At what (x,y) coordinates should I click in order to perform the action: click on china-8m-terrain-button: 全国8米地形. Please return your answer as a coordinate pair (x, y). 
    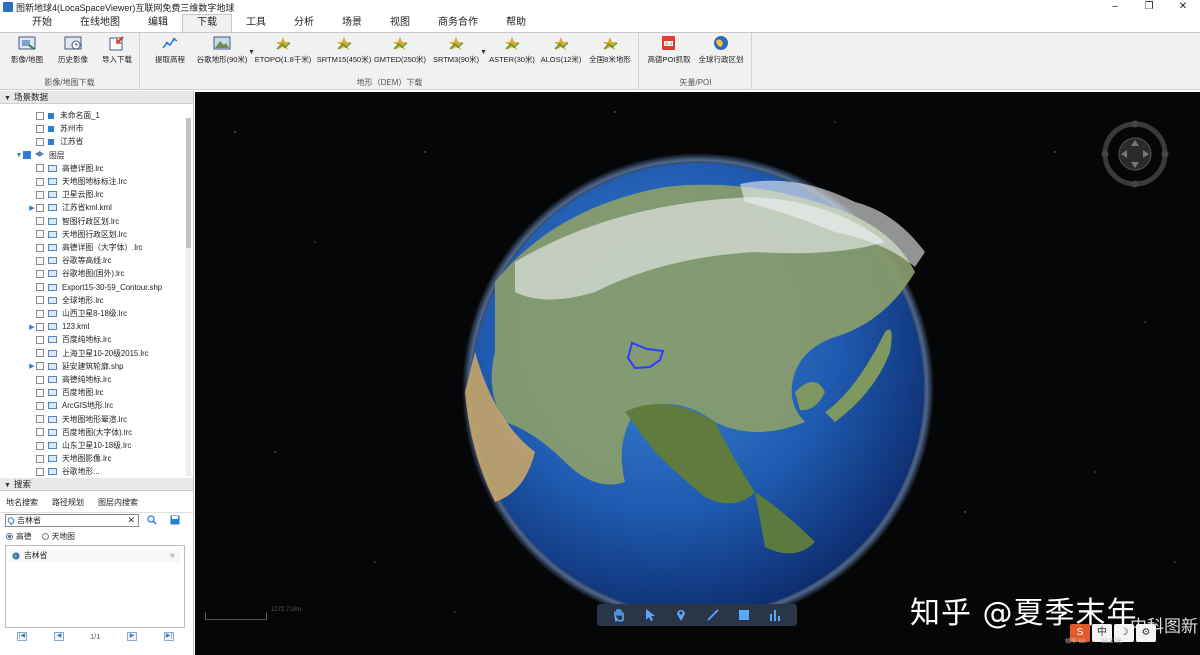
    Looking at the image, I should click on (610, 52).